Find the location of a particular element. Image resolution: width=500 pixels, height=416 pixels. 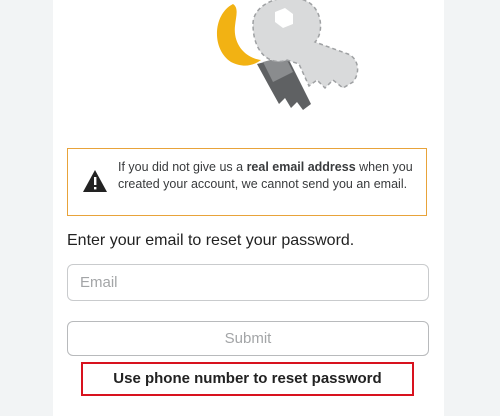

reset-instruction: Enter your email to reset your password. is located at coordinates (211, 240).